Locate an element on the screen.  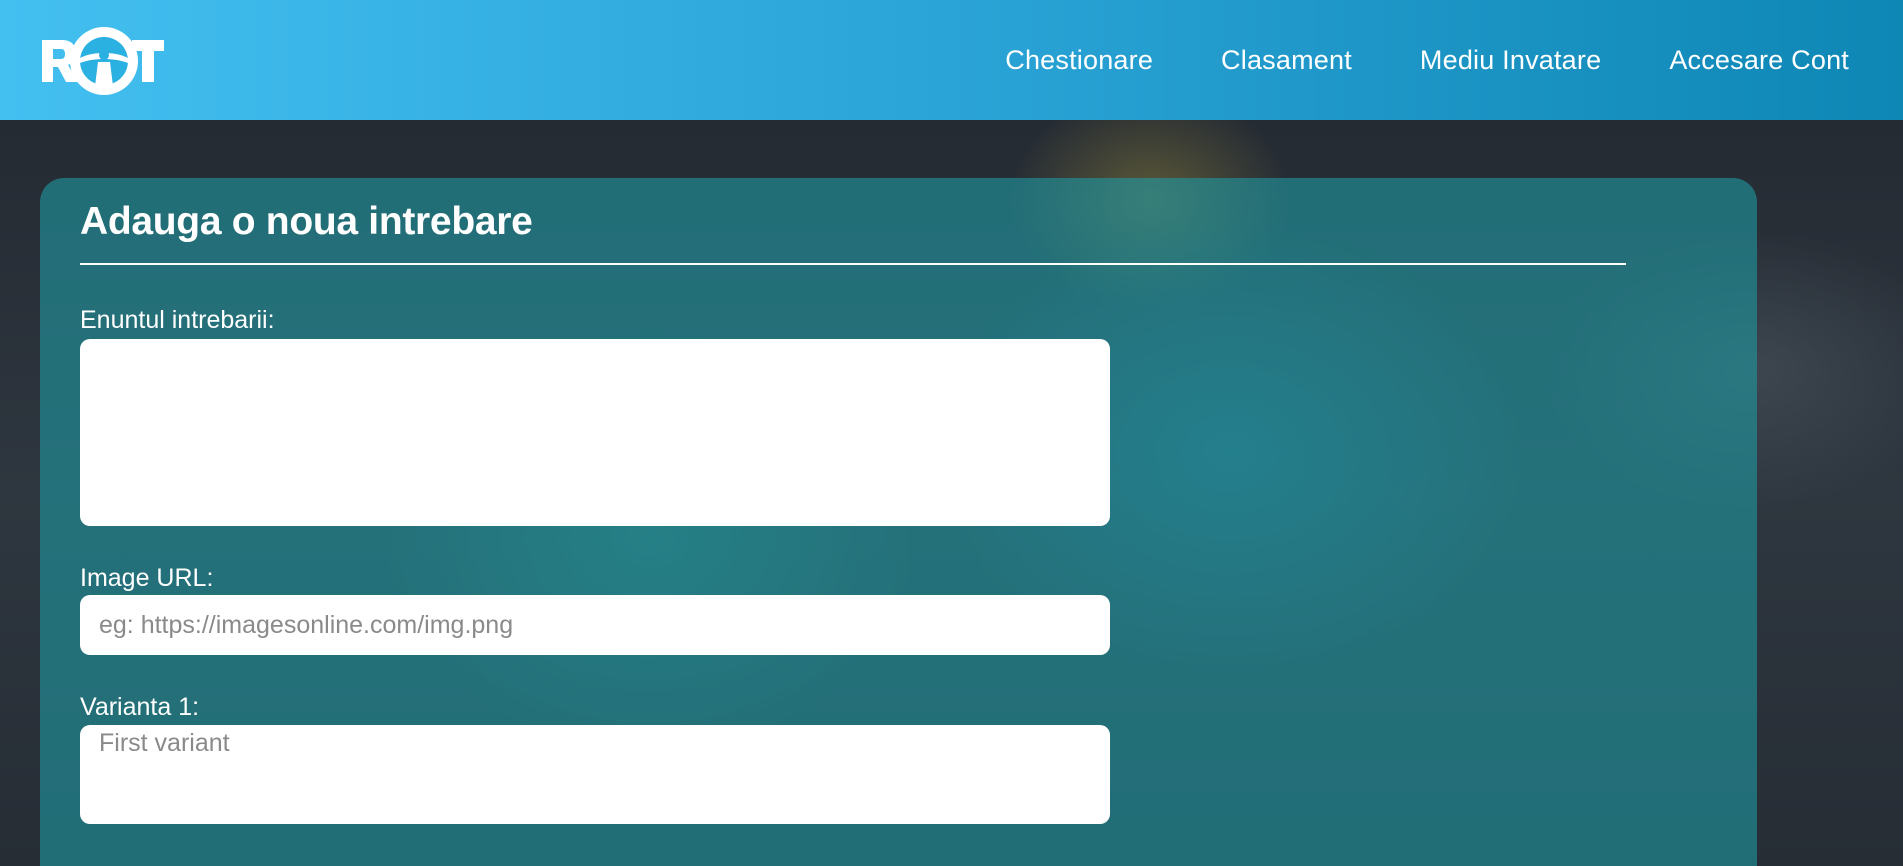
question-textarea is located at coordinates (595, 432).